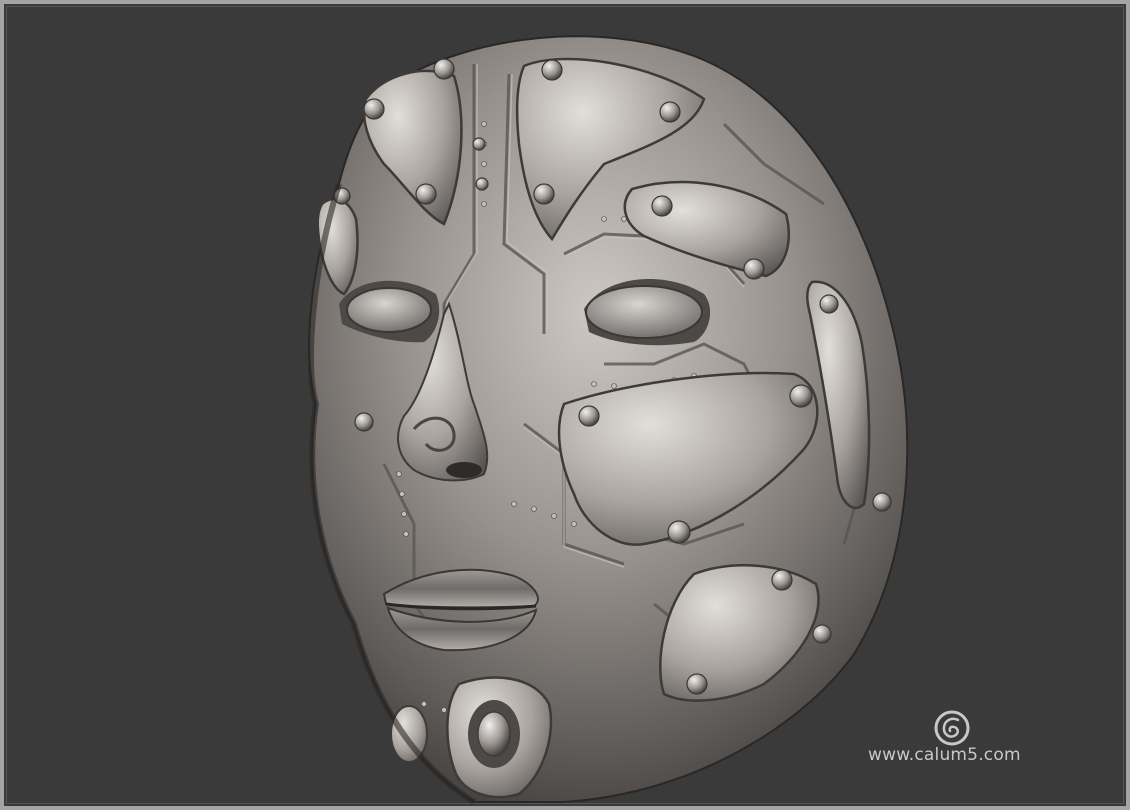 This screenshot has width=1130, height=810. Describe the element at coordinates (494, 734) in the screenshot. I see `chin-socket-core` at that location.